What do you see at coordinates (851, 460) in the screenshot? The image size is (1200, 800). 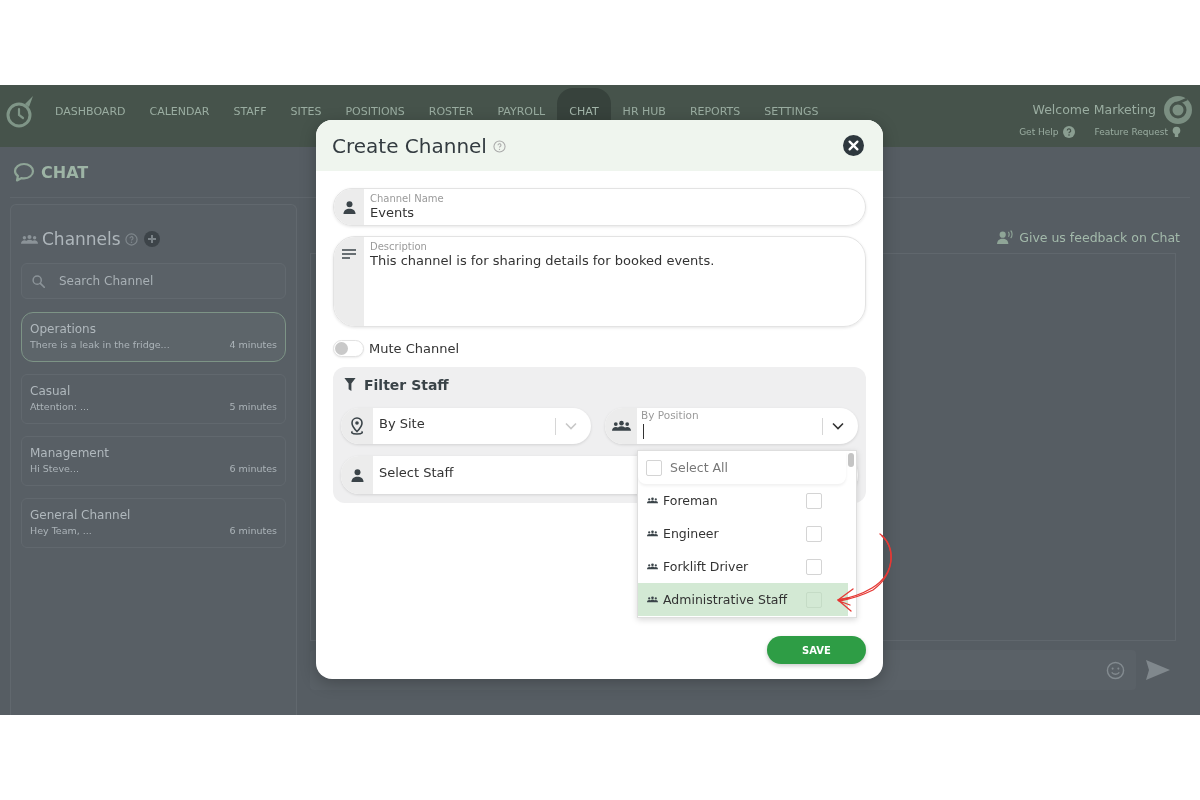 I see `scrollbar` at bounding box center [851, 460].